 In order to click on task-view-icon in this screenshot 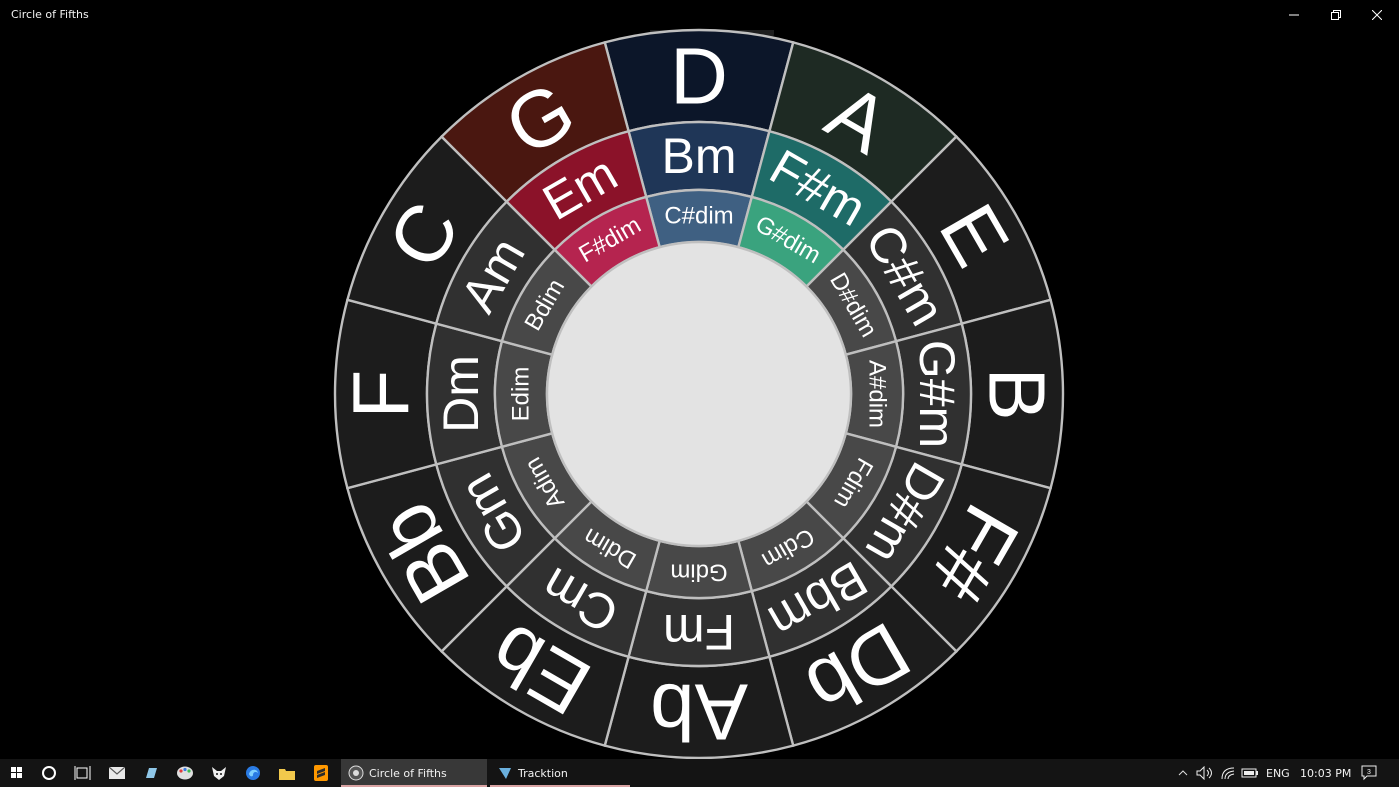, I will do `click(82, 773)`.